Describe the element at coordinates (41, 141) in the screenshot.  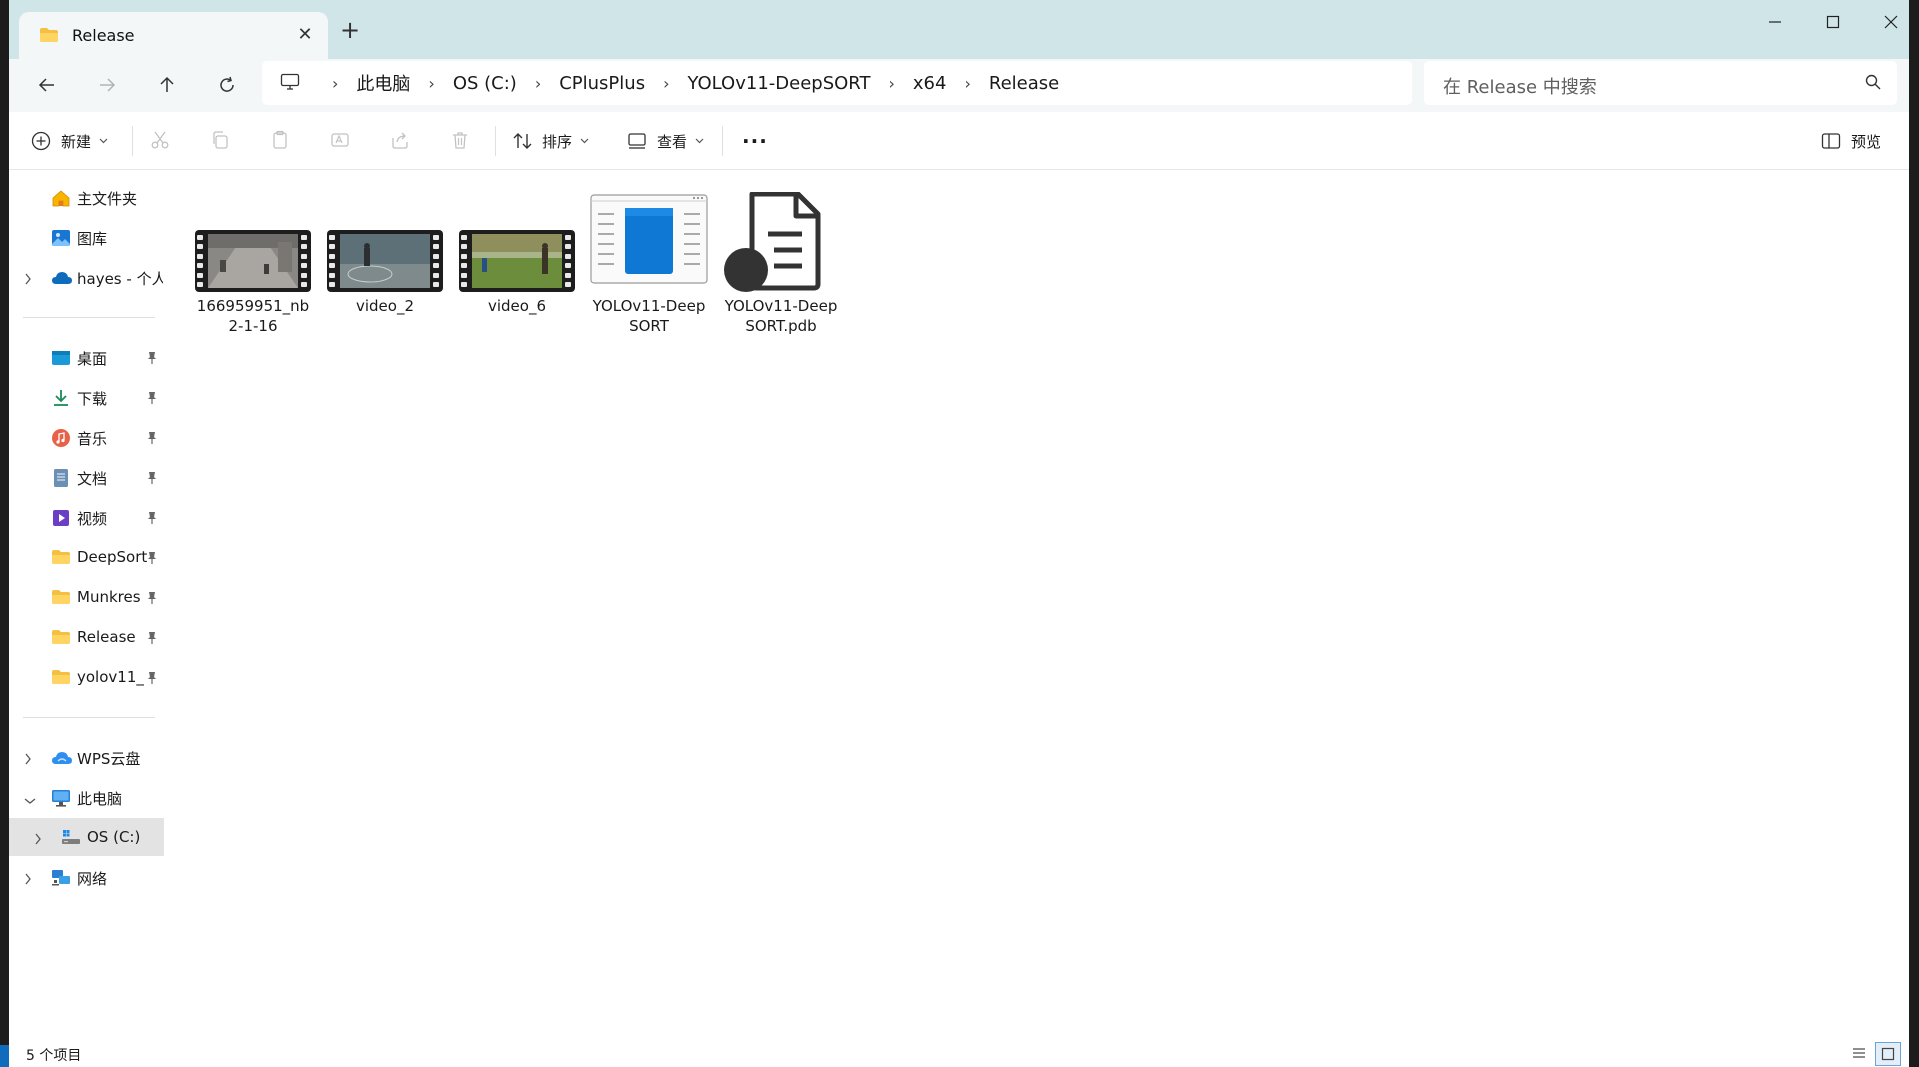
I see `plus-circle-icon` at that location.